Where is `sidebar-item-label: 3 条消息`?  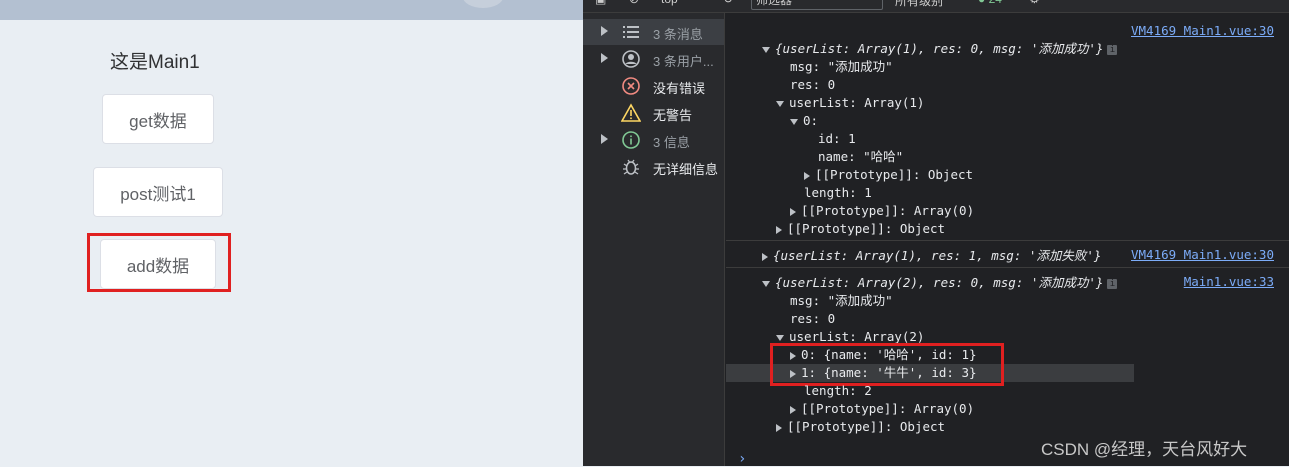 sidebar-item-label: 3 条消息 is located at coordinates (678, 34).